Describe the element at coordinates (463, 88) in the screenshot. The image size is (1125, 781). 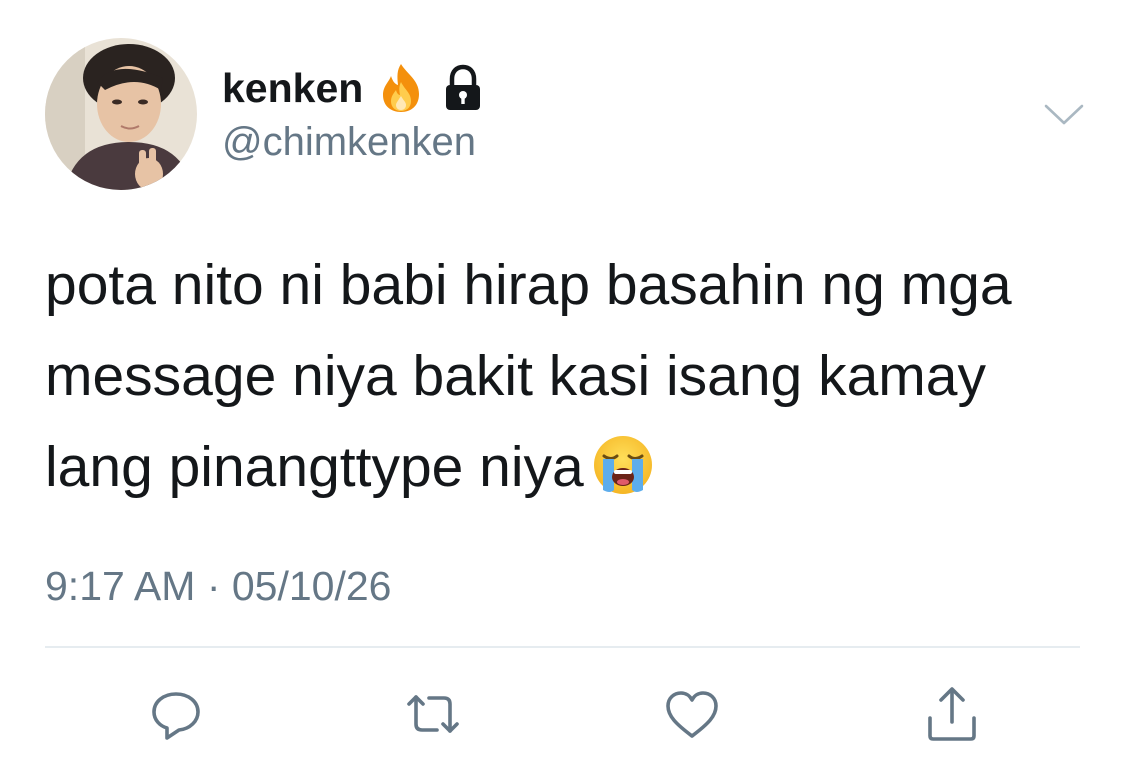
I see `lock-icon` at that location.